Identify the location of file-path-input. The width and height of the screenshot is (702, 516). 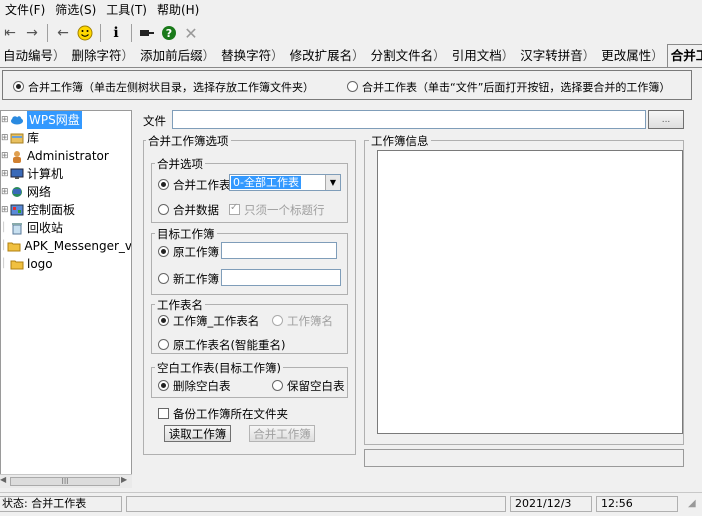
(409, 119).